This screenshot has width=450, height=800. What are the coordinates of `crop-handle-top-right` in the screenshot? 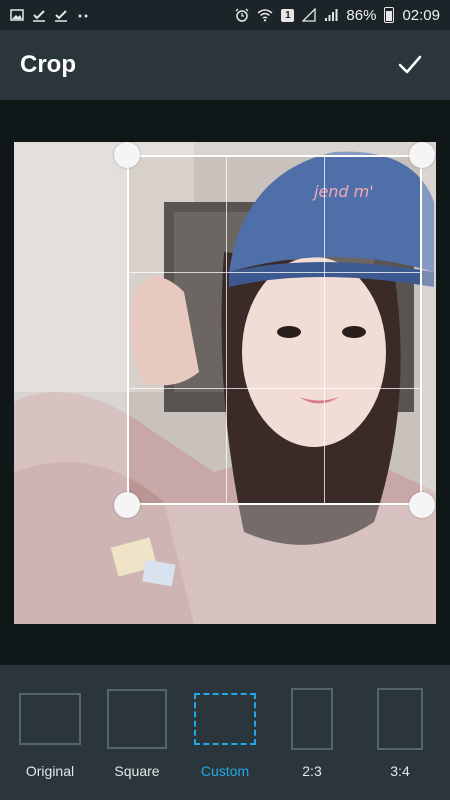 It's located at (422, 155).